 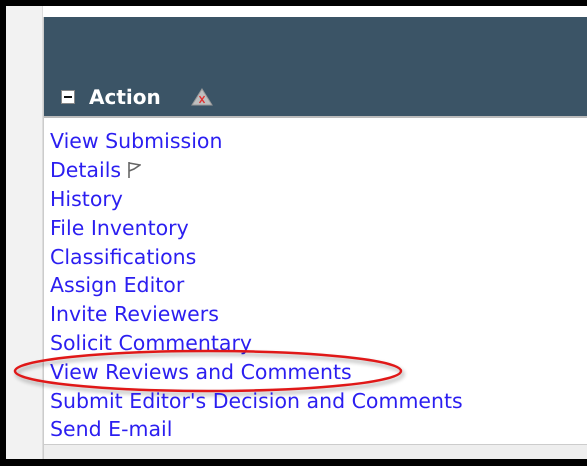 What do you see at coordinates (134, 314) in the screenshot?
I see `action-link: Invite Reviewers` at bounding box center [134, 314].